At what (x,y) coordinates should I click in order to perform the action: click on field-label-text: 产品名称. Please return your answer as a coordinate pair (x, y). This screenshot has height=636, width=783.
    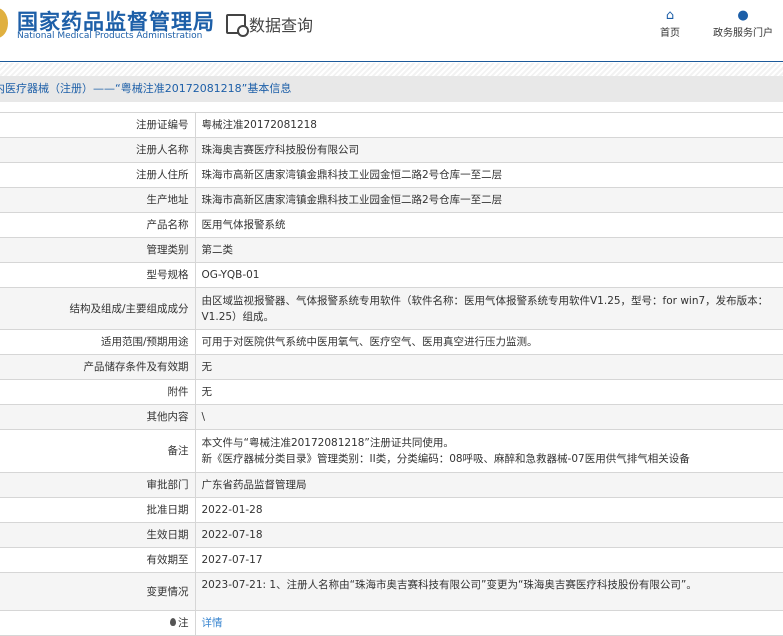
    Looking at the image, I should click on (167, 225).